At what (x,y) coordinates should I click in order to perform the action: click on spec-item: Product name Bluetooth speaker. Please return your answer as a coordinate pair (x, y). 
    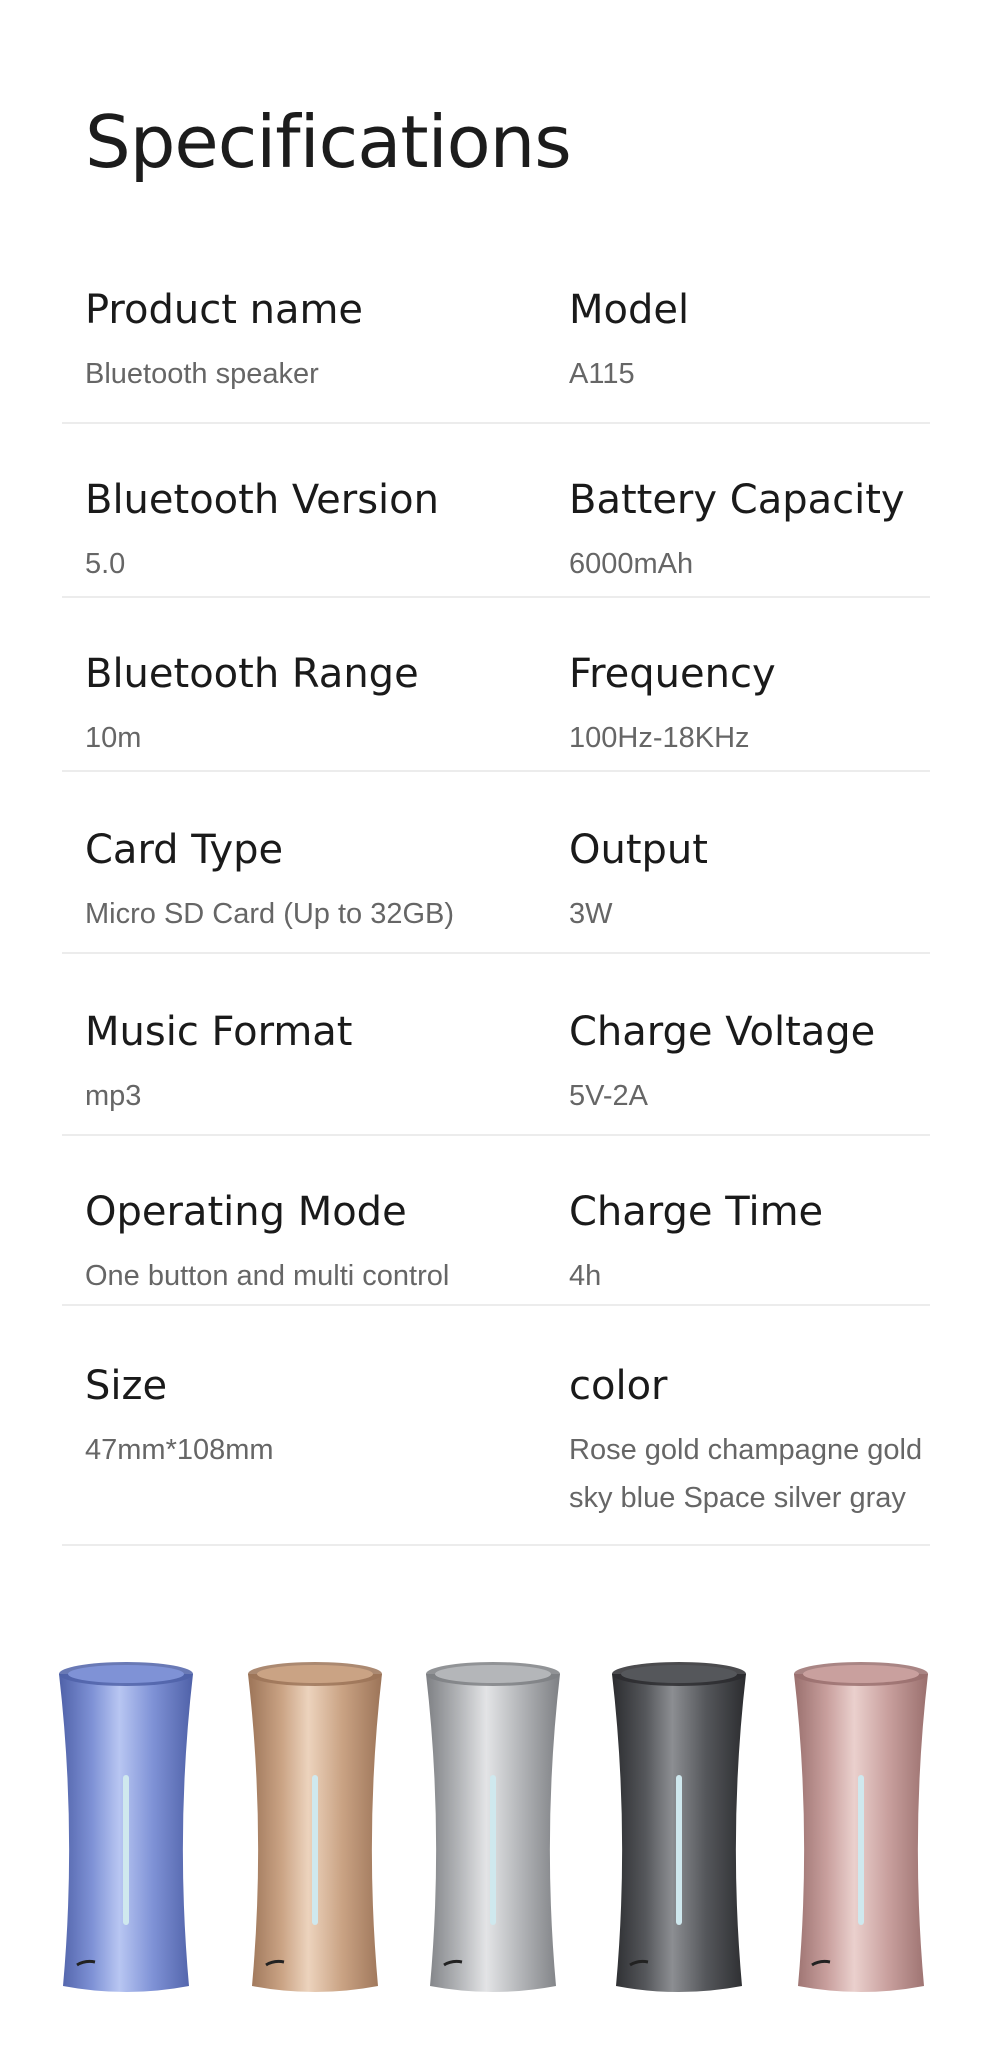
    Looking at the image, I should click on (224, 344).